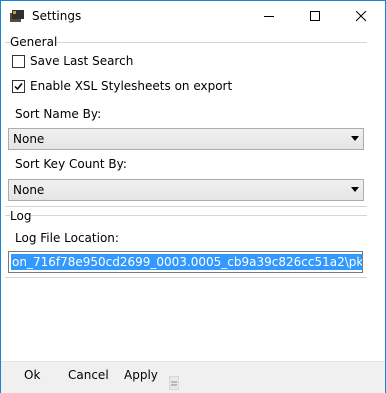 The image size is (386, 393). I want to click on app-icon, so click(17, 16).